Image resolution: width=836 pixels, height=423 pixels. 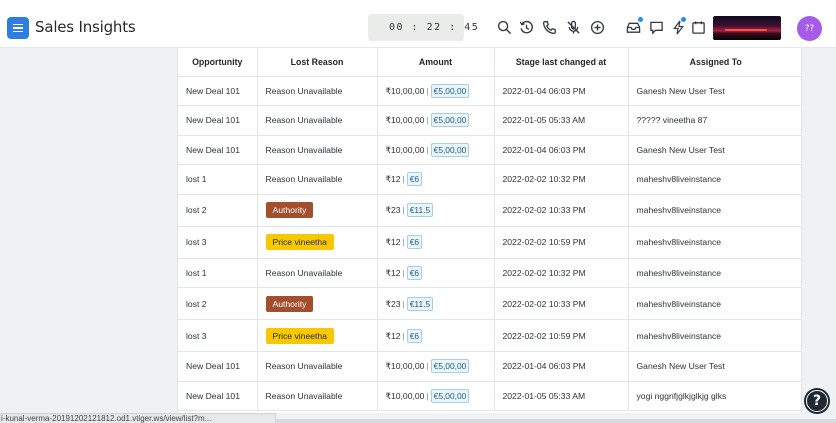 I want to click on help-button: ?, so click(x=817, y=401).